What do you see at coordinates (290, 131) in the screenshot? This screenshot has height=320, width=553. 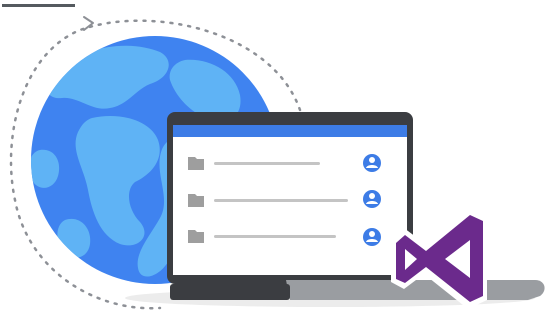 I see `screen-header-bar` at bounding box center [290, 131].